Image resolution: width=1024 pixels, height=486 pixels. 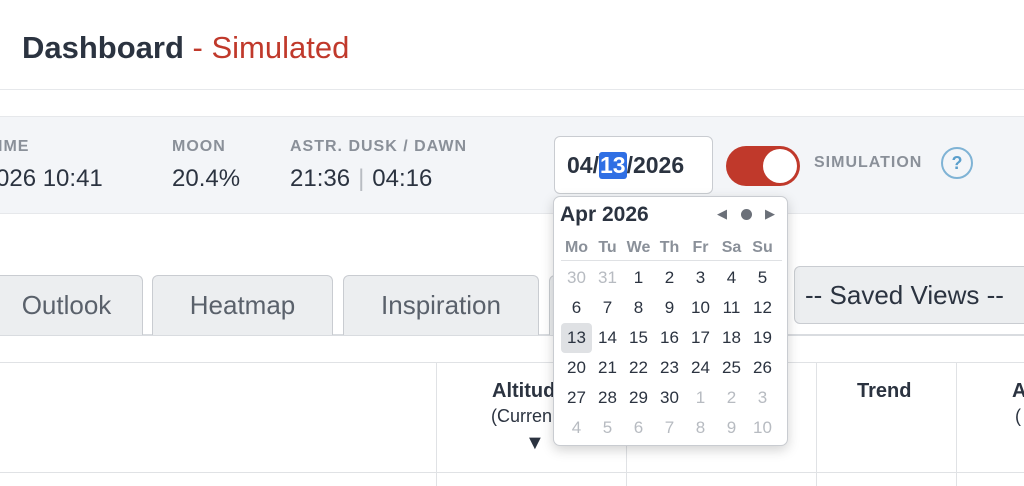 What do you see at coordinates (957, 163) in the screenshot?
I see `help-icon: ?` at bounding box center [957, 163].